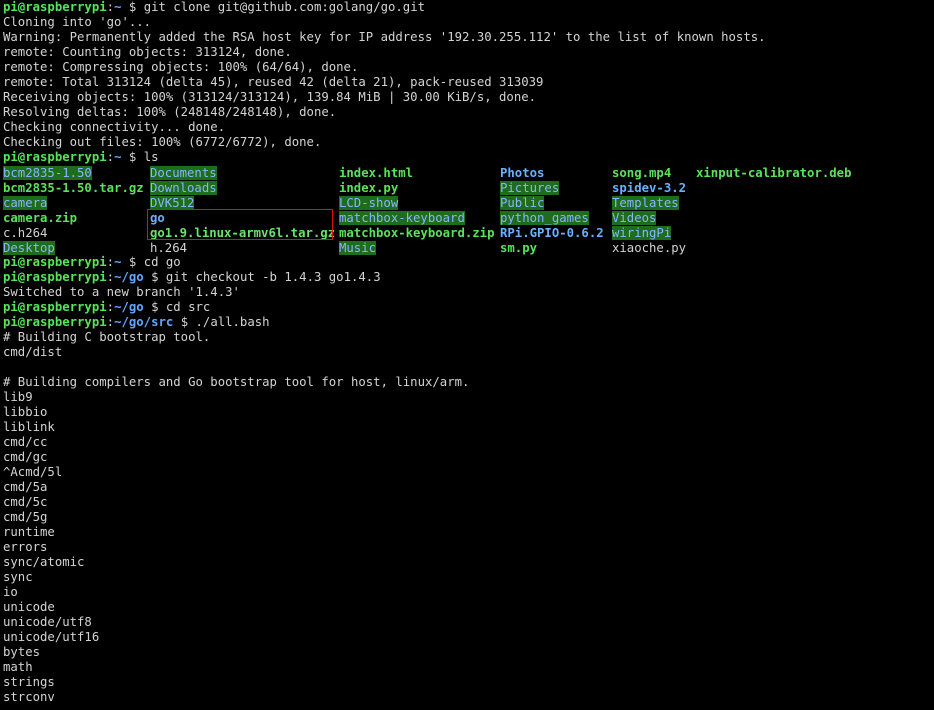 Image resolution: width=934 pixels, height=710 pixels. Describe the element at coordinates (25, 487) in the screenshot. I see `output-line: cmd/5a` at that location.